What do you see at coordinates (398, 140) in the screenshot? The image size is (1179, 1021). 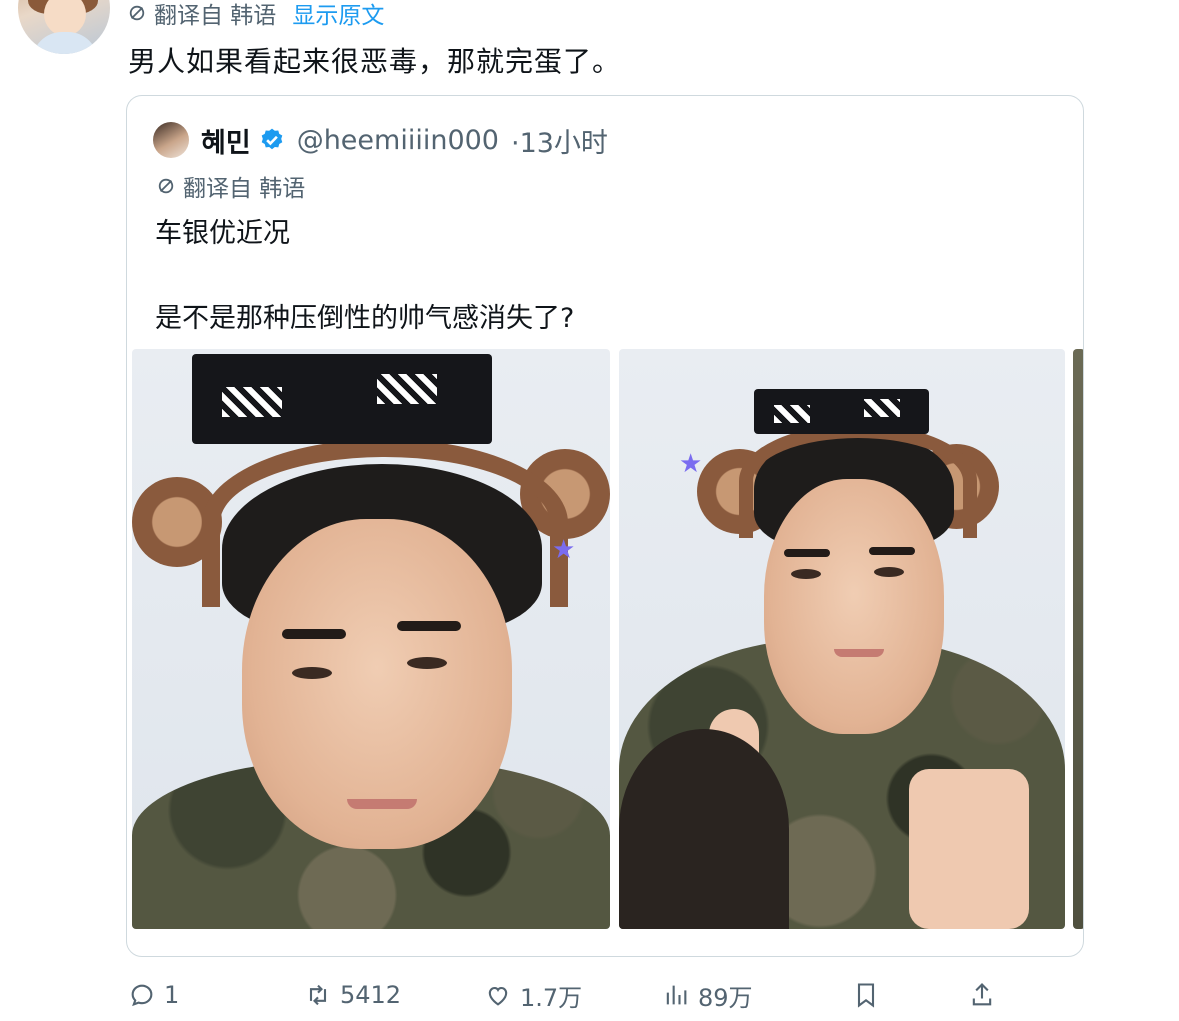 I see `quoted-handle: @heemiiiin000` at bounding box center [398, 140].